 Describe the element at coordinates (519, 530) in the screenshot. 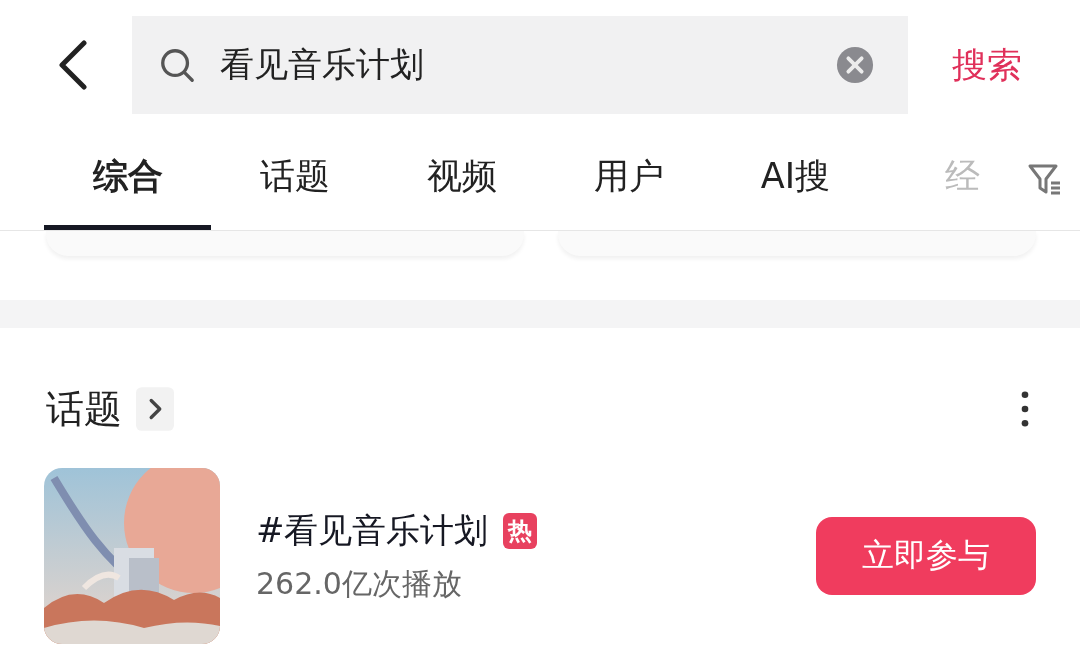

I see `hot-badge: 热` at that location.